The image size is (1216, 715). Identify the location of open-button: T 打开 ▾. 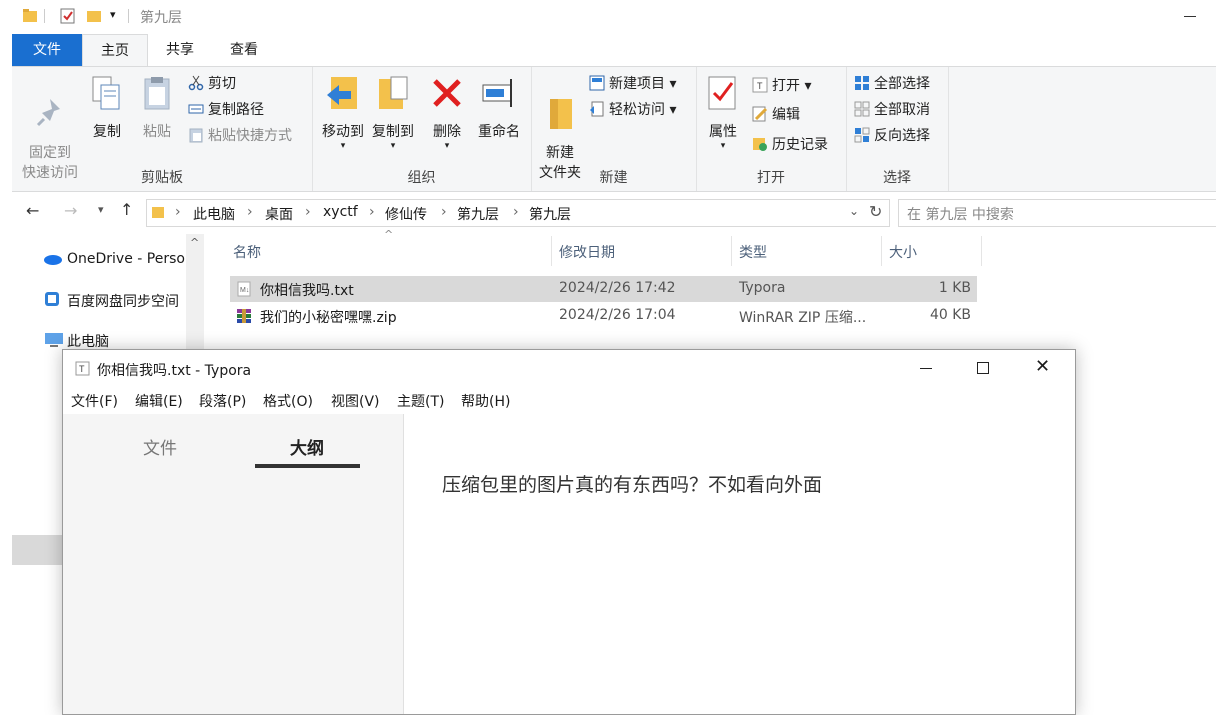
(781, 86).